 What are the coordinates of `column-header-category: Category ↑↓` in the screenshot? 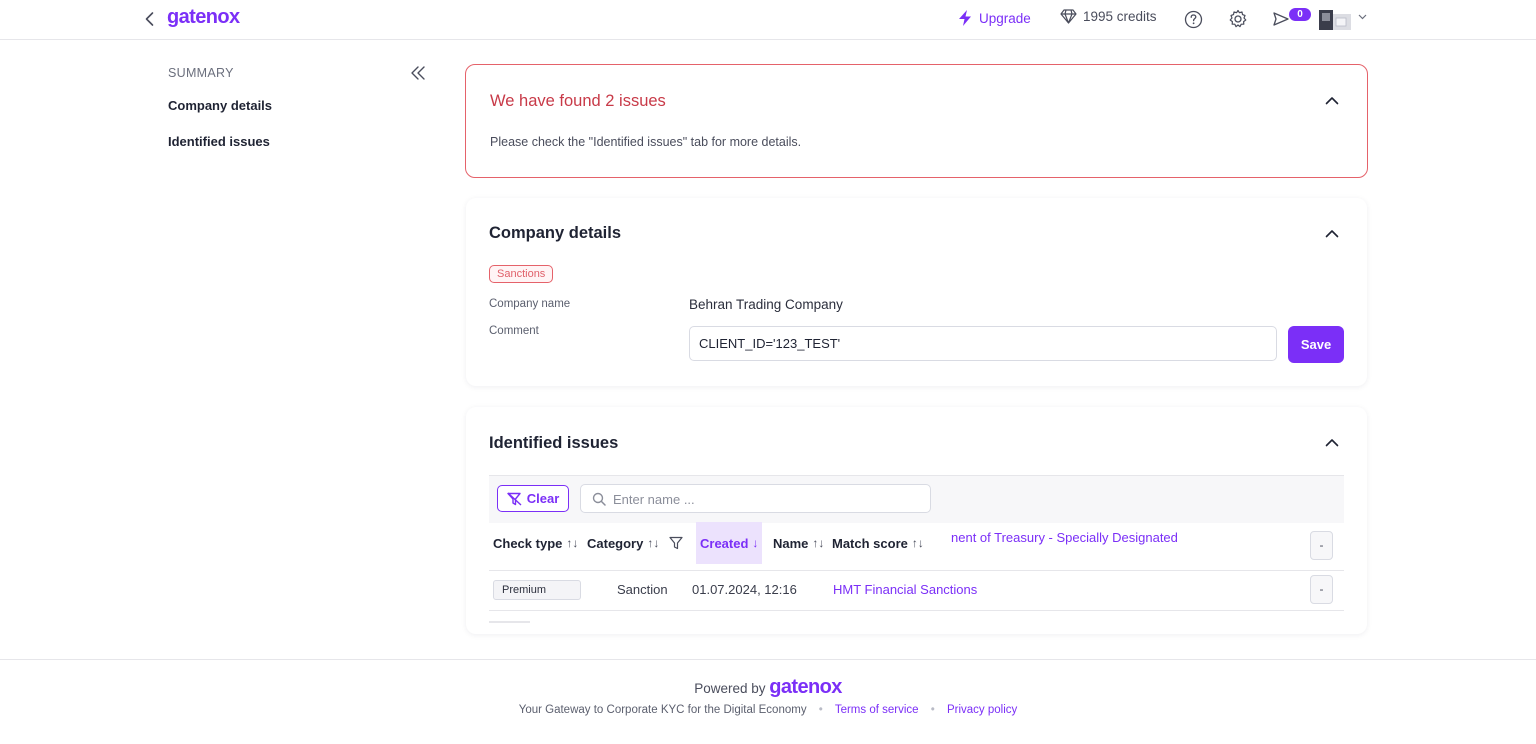 It's located at (635, 543).